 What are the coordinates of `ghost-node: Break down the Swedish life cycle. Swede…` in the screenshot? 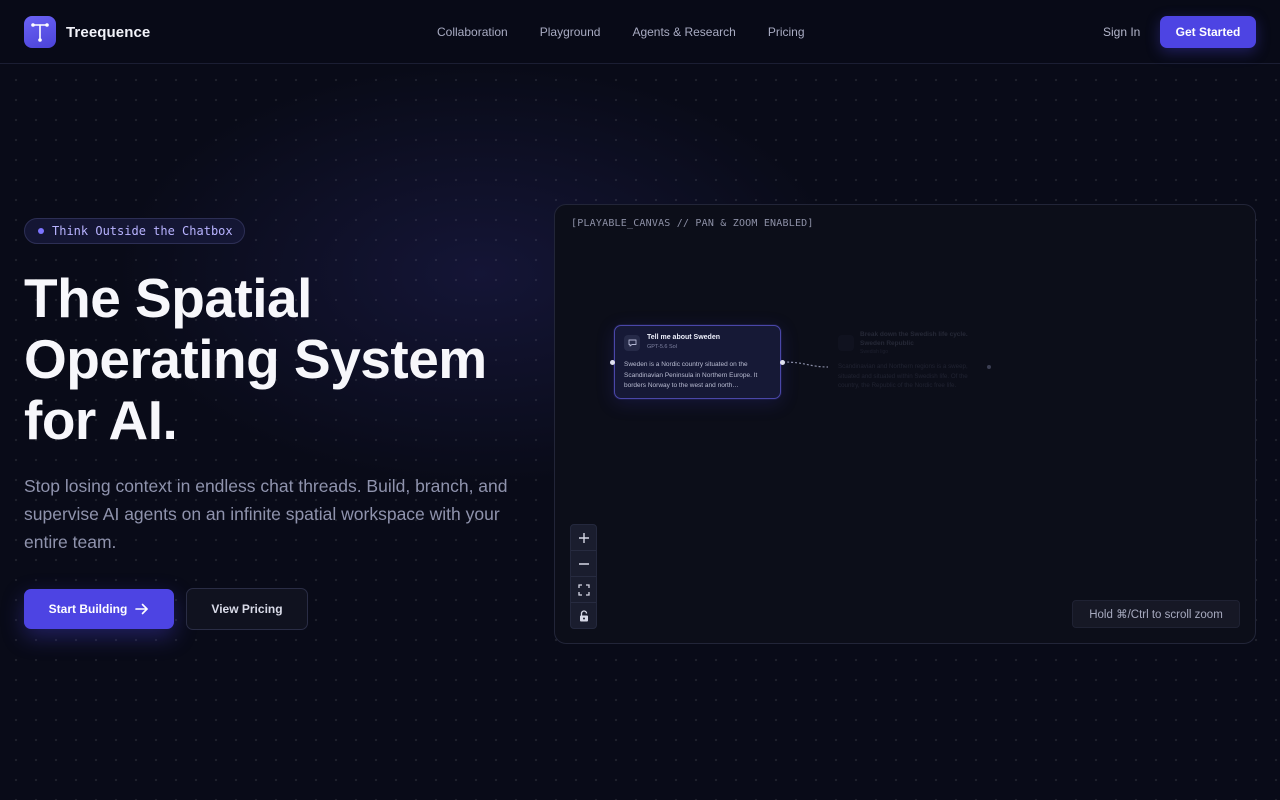 It's located at (913, 365).